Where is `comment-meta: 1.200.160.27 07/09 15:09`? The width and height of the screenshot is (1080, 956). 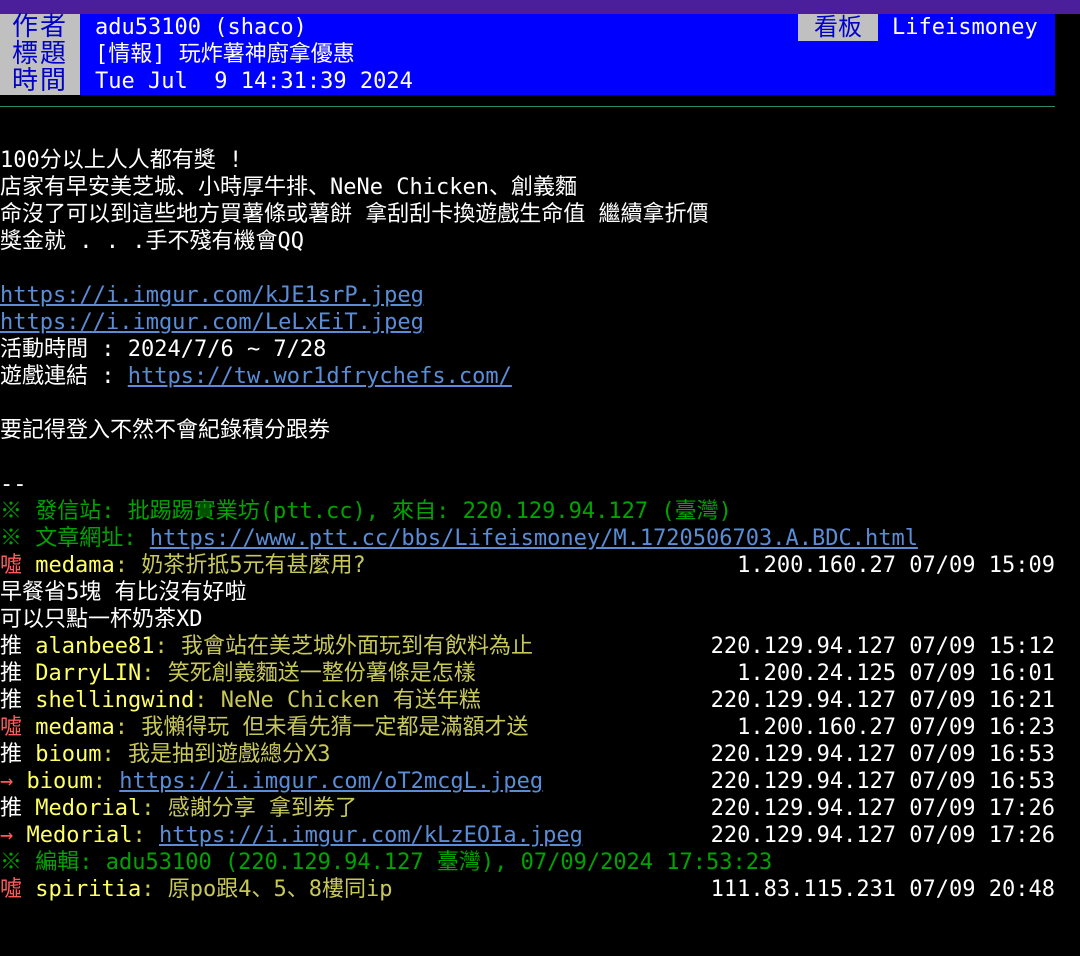 comment-meta: 1.200.160.27 07/09 15:09 is located at coordinates (896, 565).